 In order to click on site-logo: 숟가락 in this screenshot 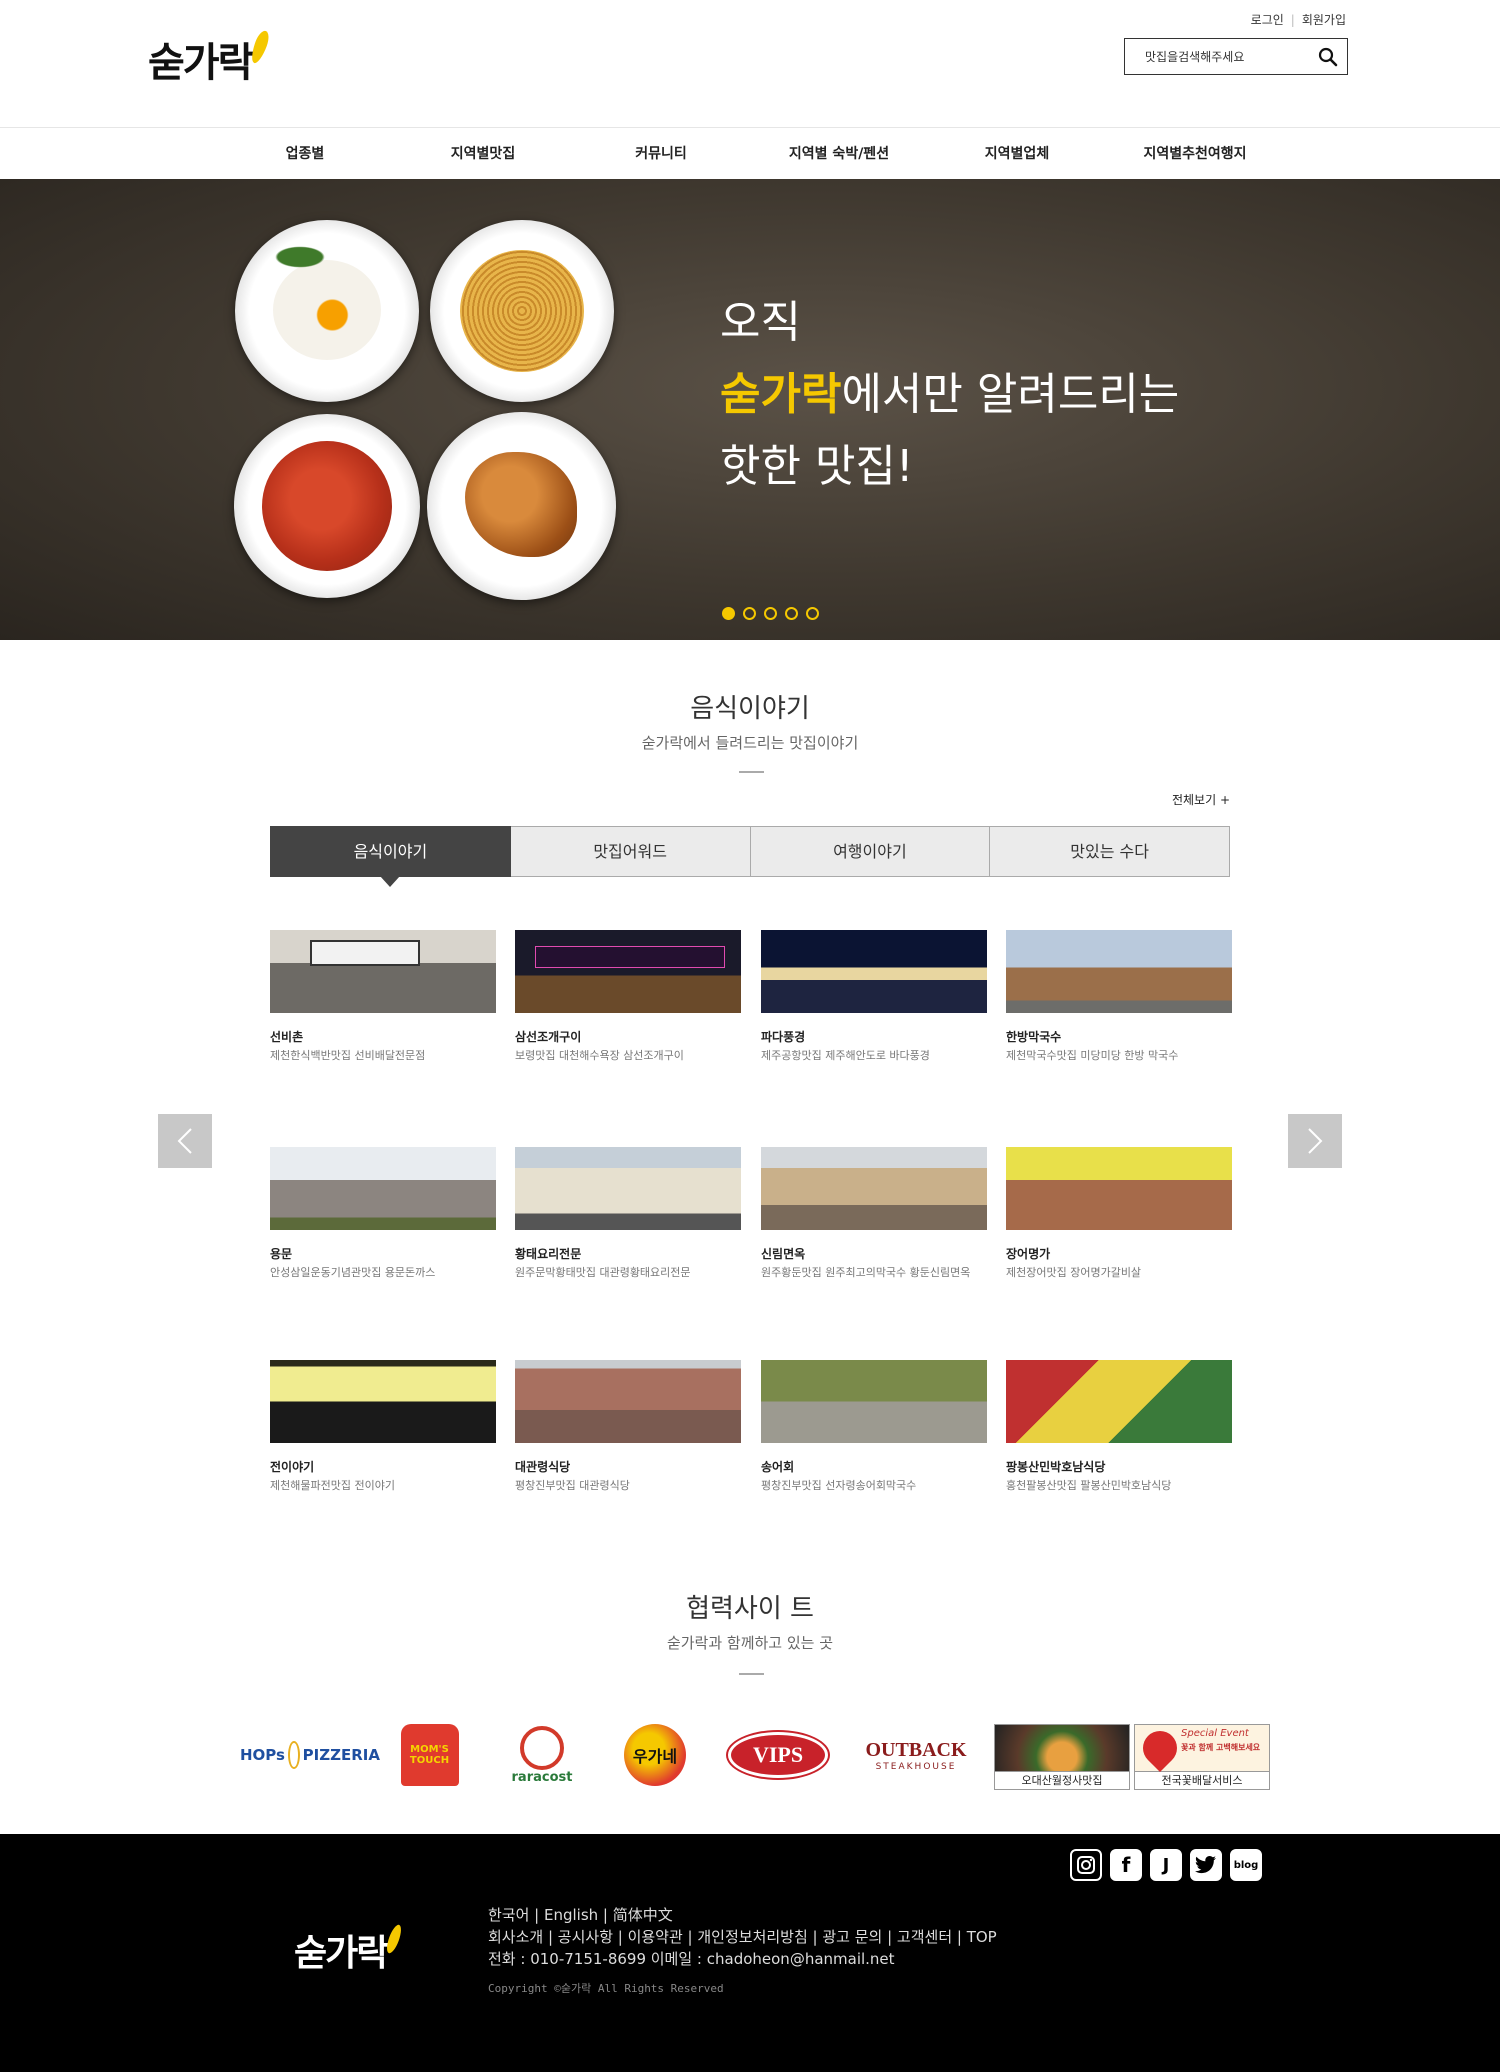, I will do `click(210, 58)`.